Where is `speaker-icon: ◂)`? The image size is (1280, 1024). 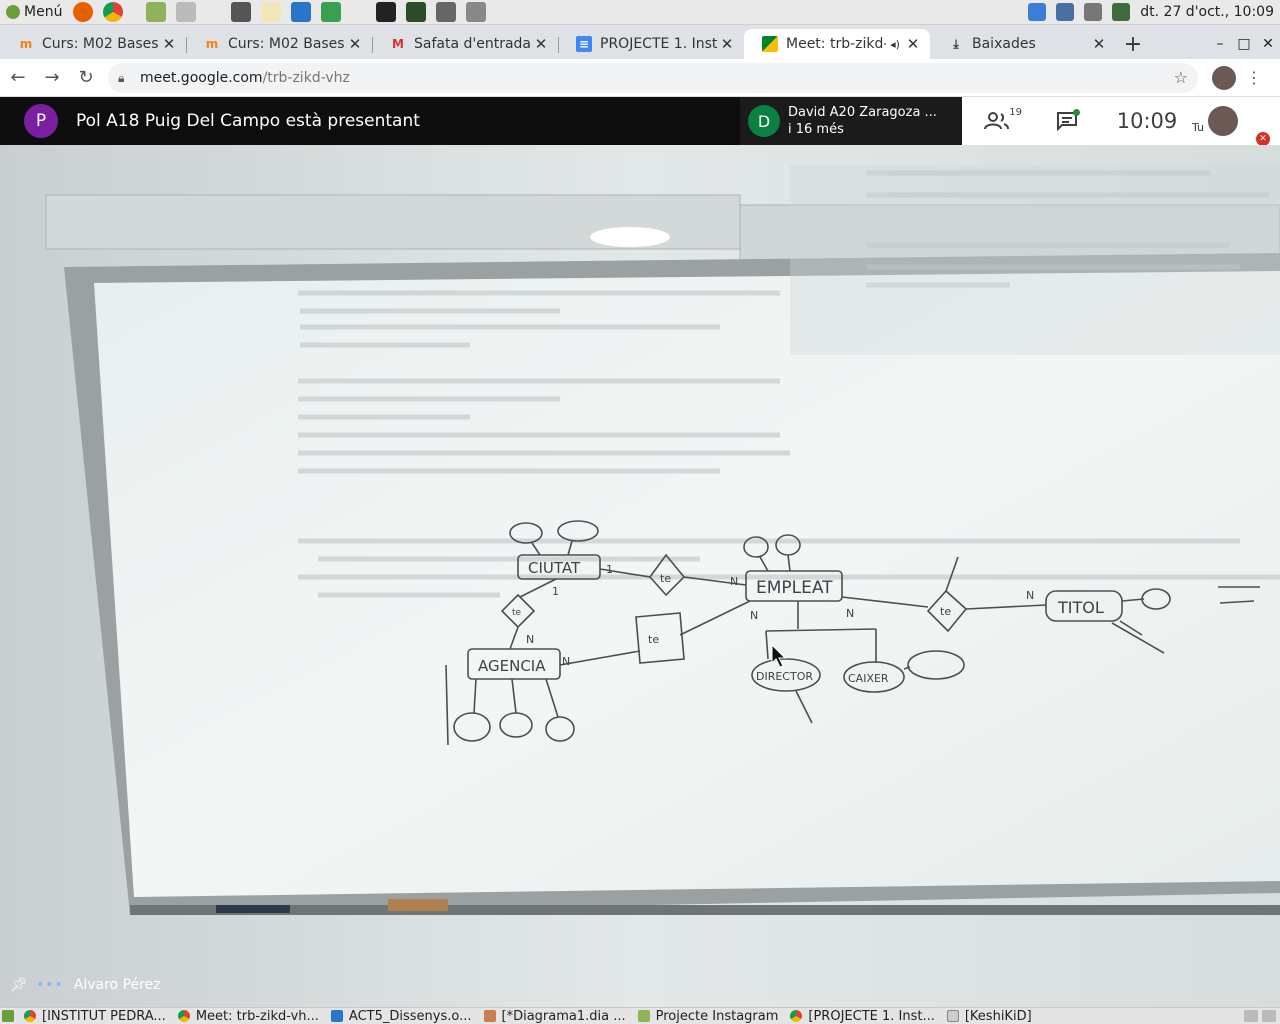
speaker-icon: ◂) is located at coordinates (895, 44).